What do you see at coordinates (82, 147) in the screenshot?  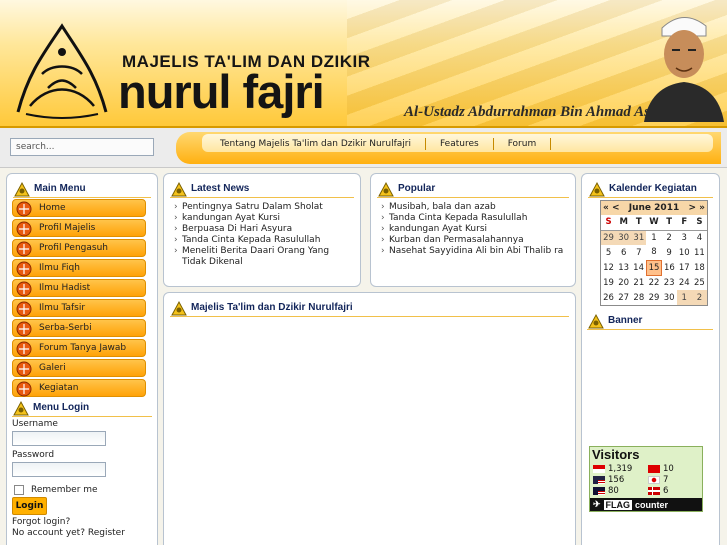 I see `search-input` at bounding box center [82, 147].